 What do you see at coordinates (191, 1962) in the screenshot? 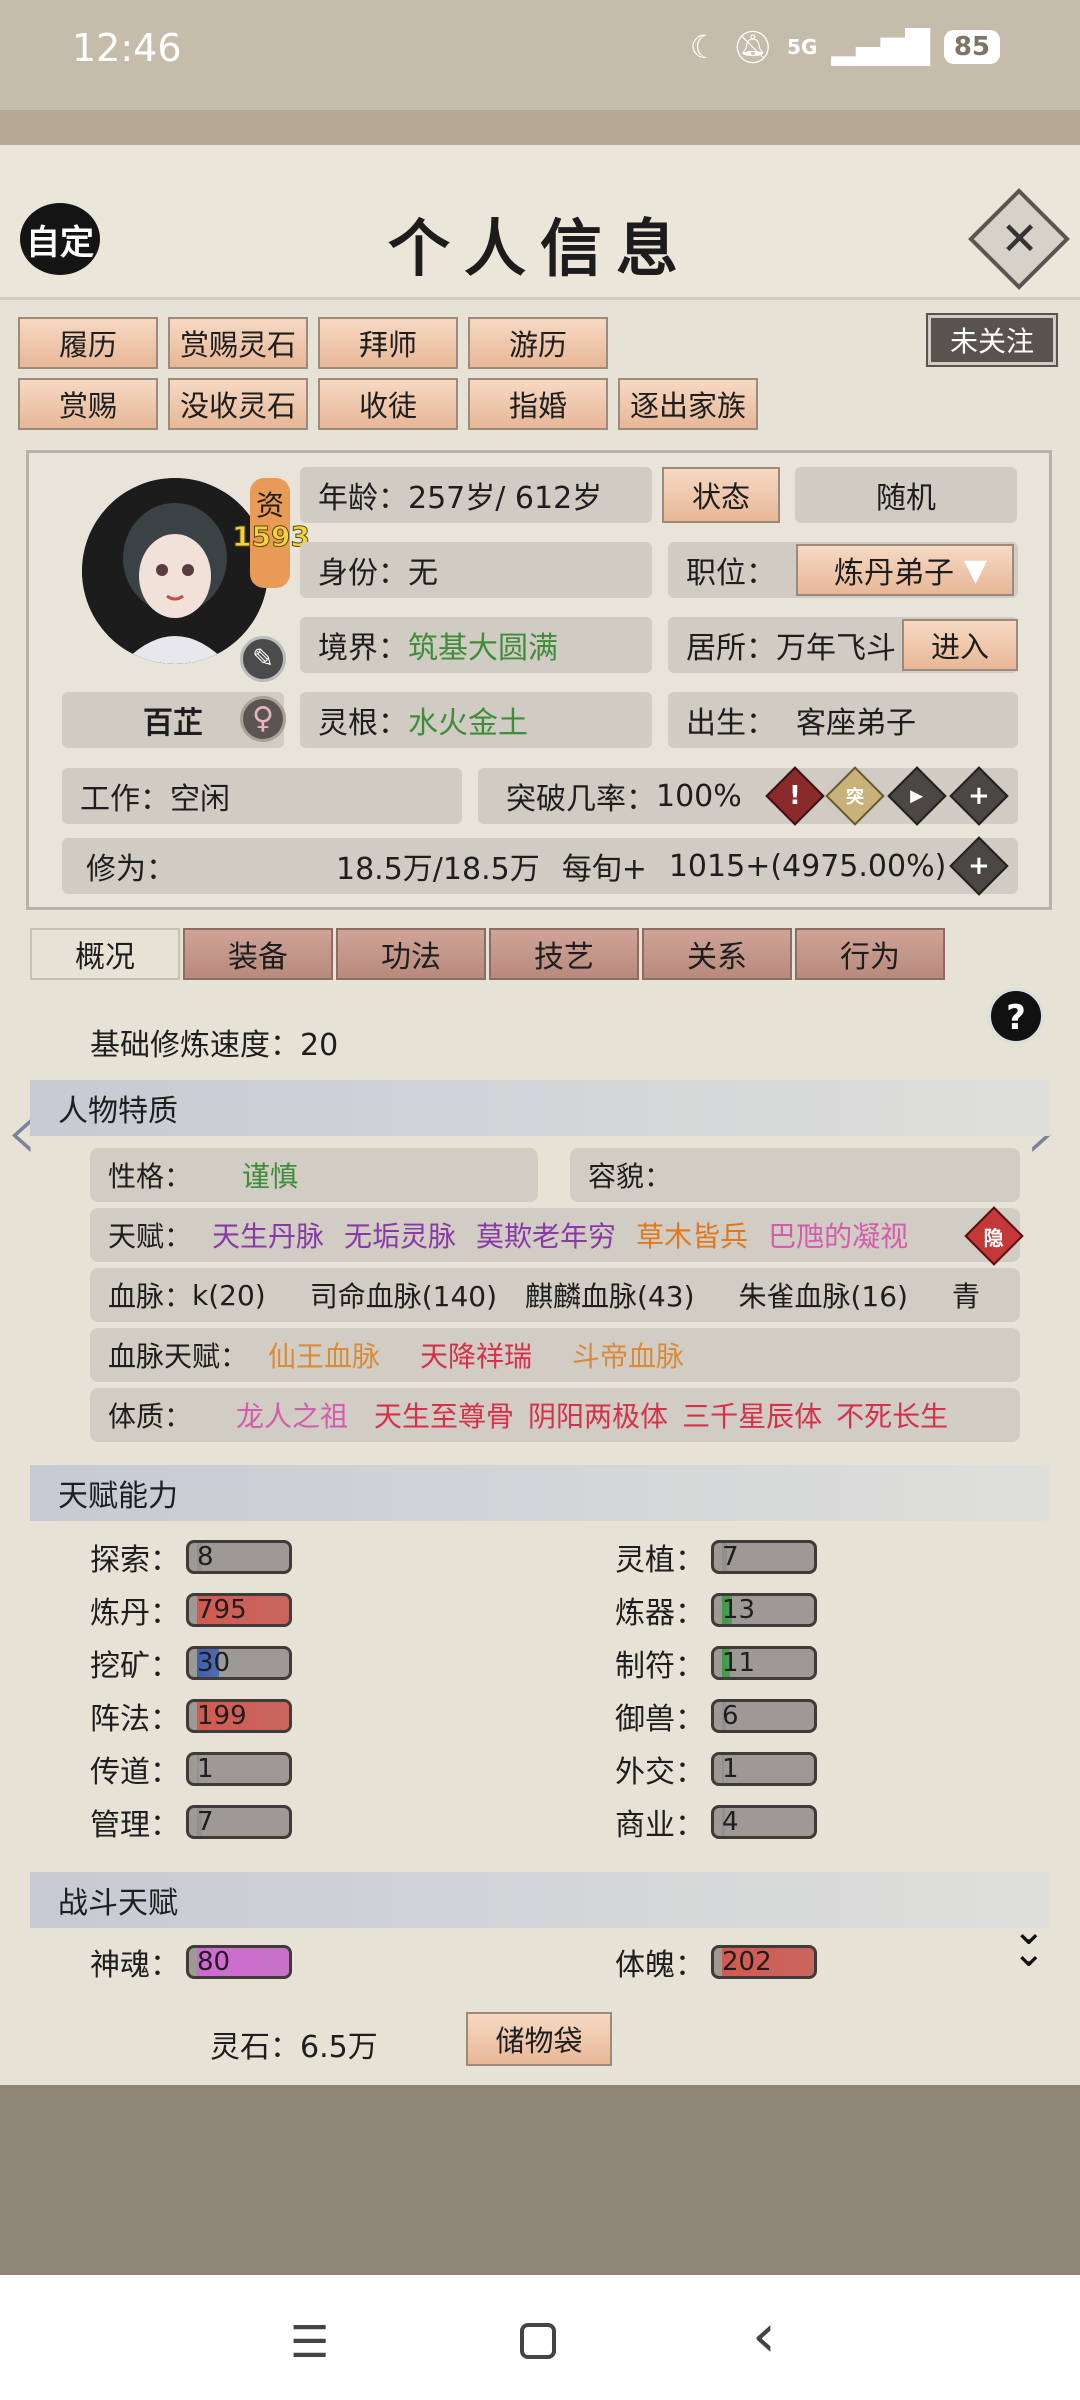
I see `ability-row: 神魂： 80` at bounding box center [191, 1962].